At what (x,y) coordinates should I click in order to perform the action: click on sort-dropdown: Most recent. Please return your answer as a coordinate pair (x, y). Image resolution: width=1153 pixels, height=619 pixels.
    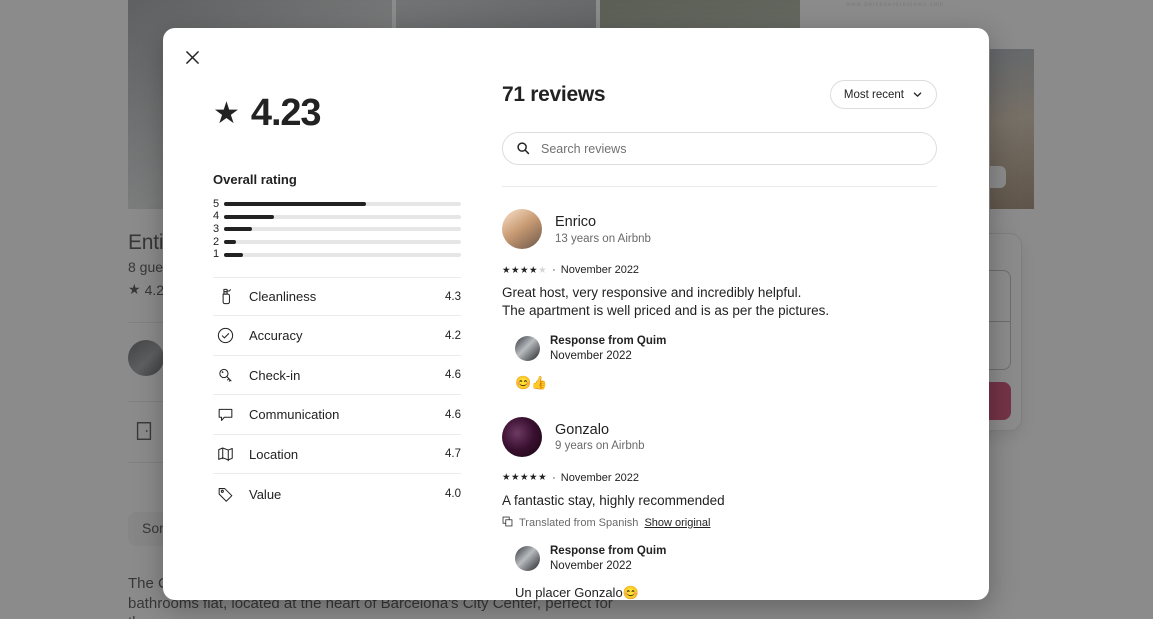
    Looking at the image, I should click on (883, 94).